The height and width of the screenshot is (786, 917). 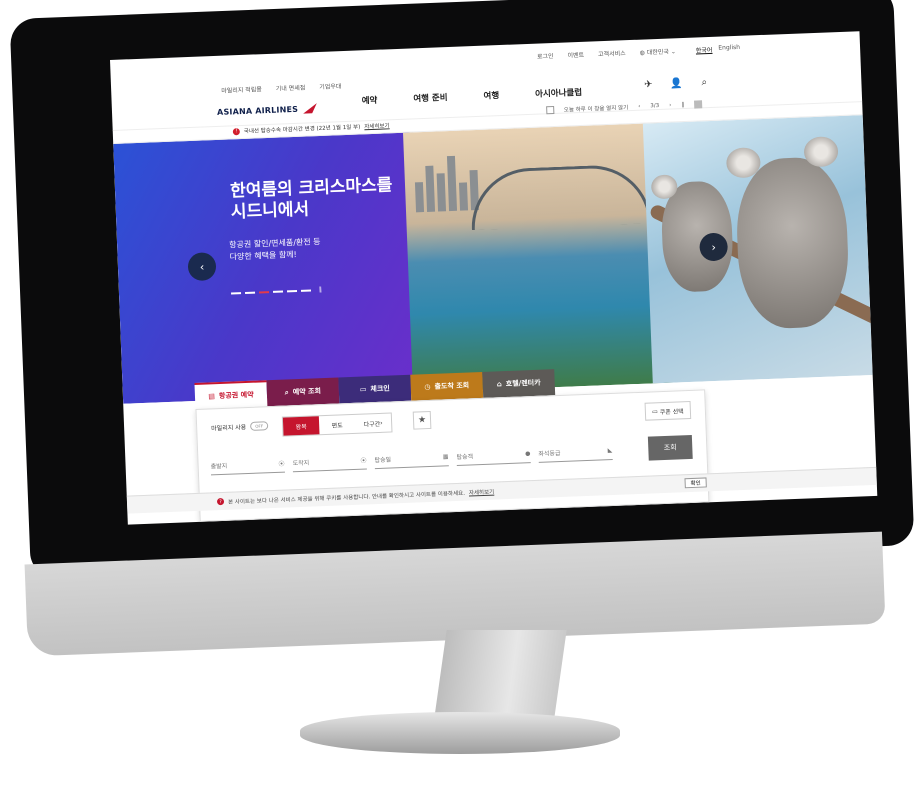 I want to click on logo-wing-icon, so click(x=310, y=108).